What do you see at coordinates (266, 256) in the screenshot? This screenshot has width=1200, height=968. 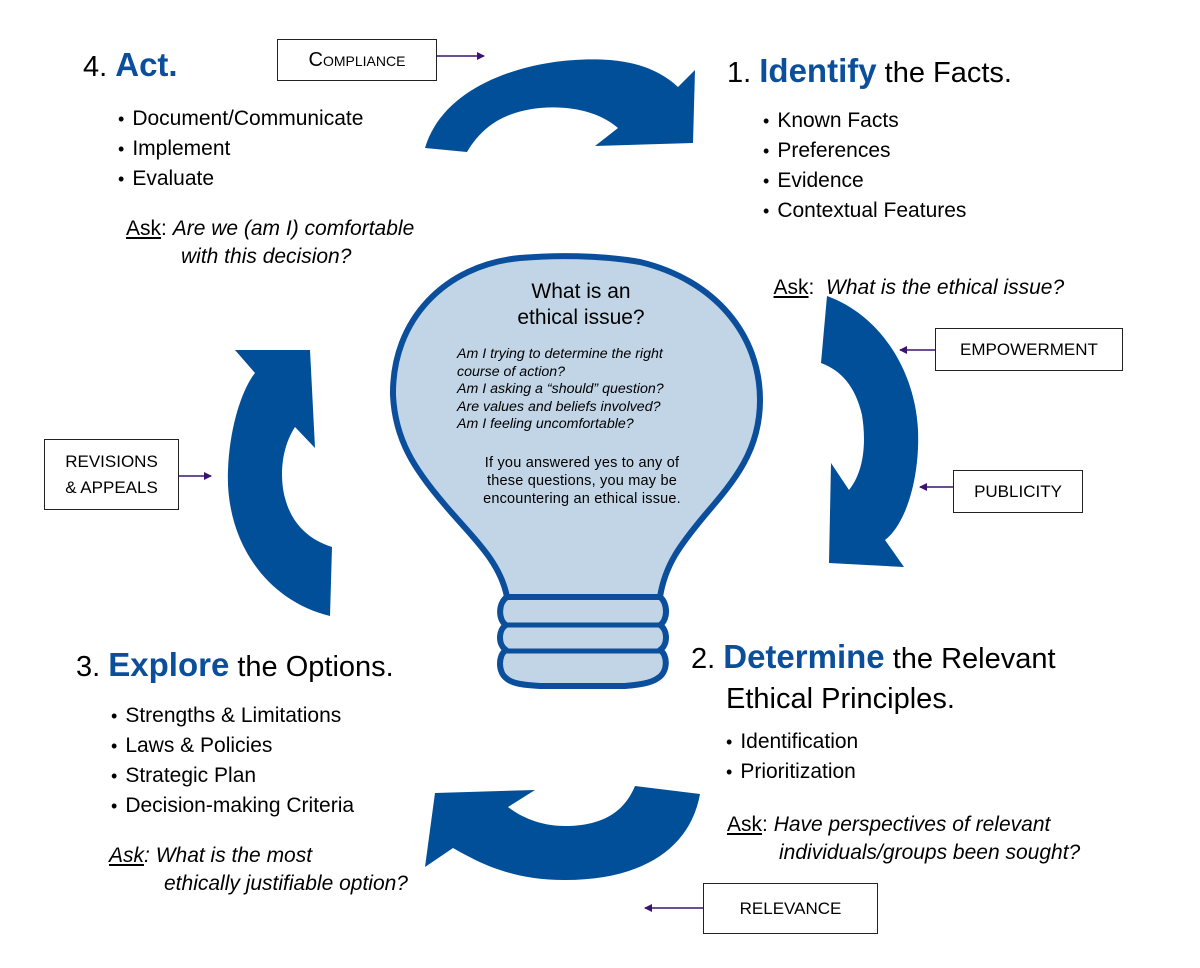 I see `ask-question-line2: with this decision?` at bounding box center [266, 256].